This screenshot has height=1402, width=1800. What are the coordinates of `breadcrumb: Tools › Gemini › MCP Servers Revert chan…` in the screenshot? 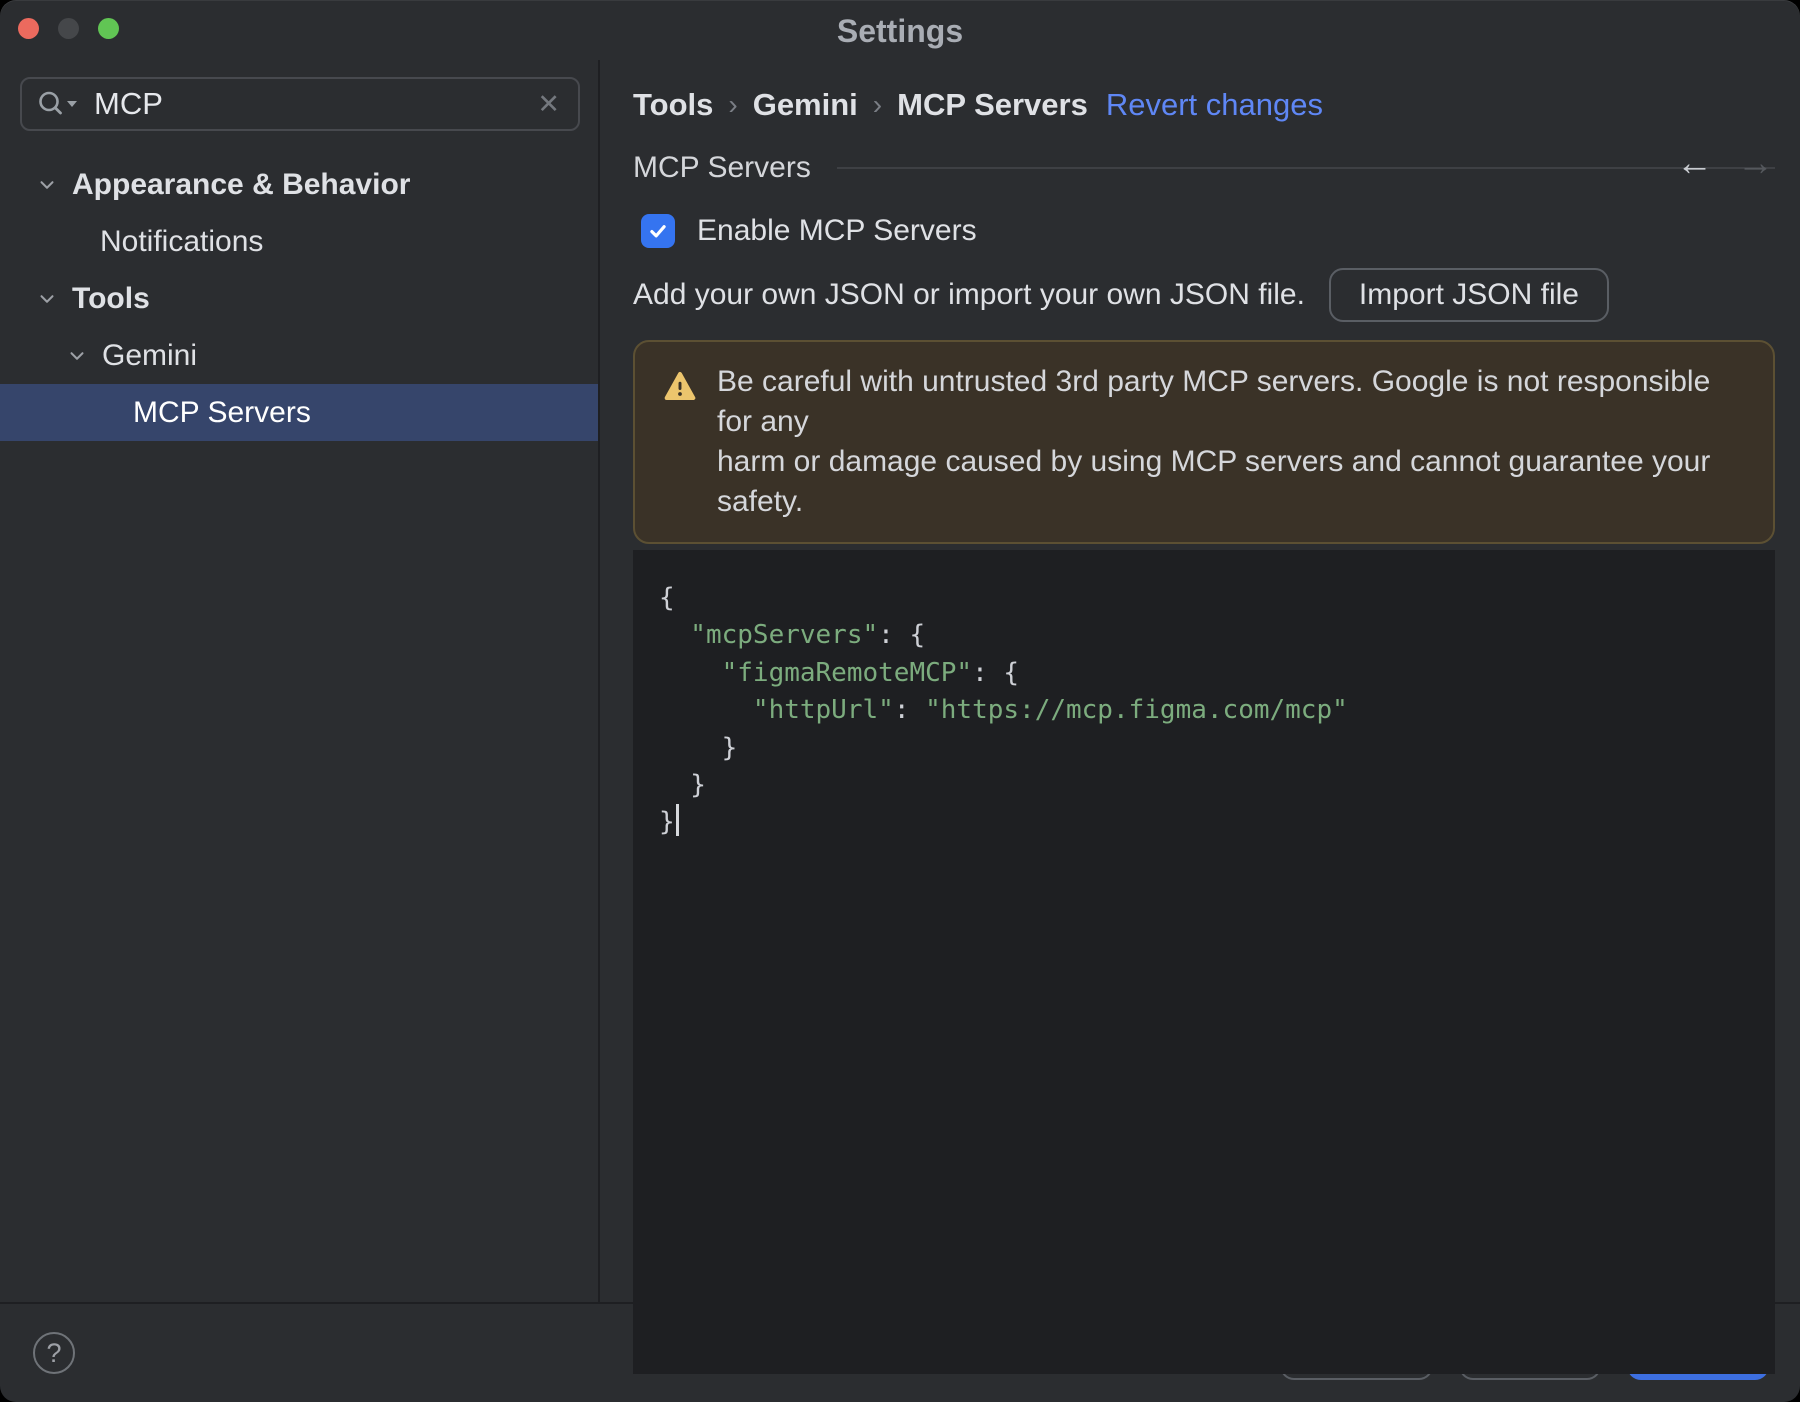 It's located at (1204, 105).